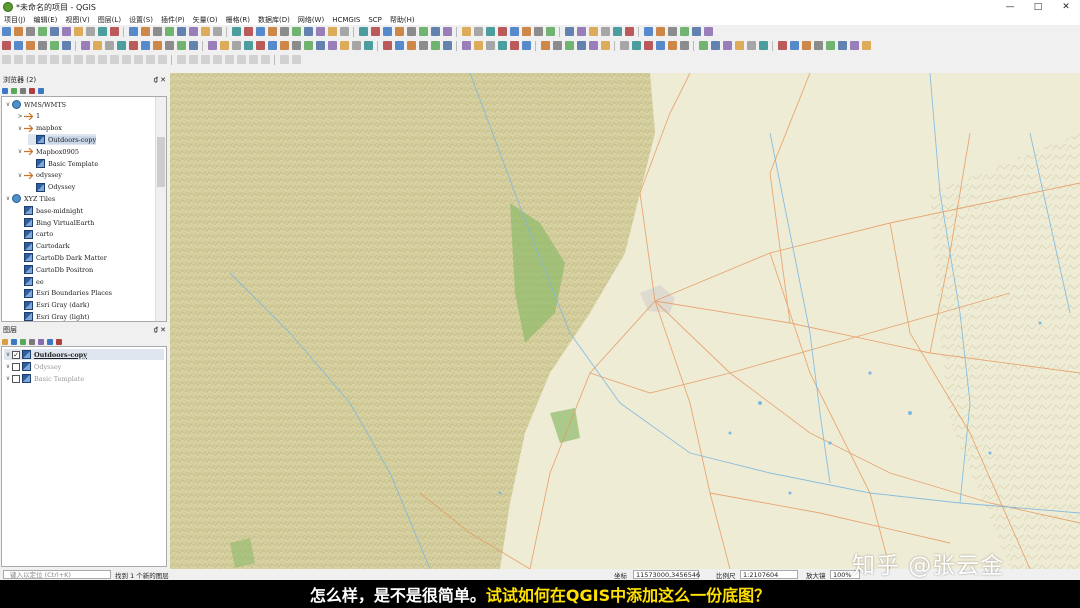 This screenshot has height=608, width=1080. Describe the element at coordinates (173, 20) in the screenshot. I see `menu-plugins: 插件(P)` at that location.